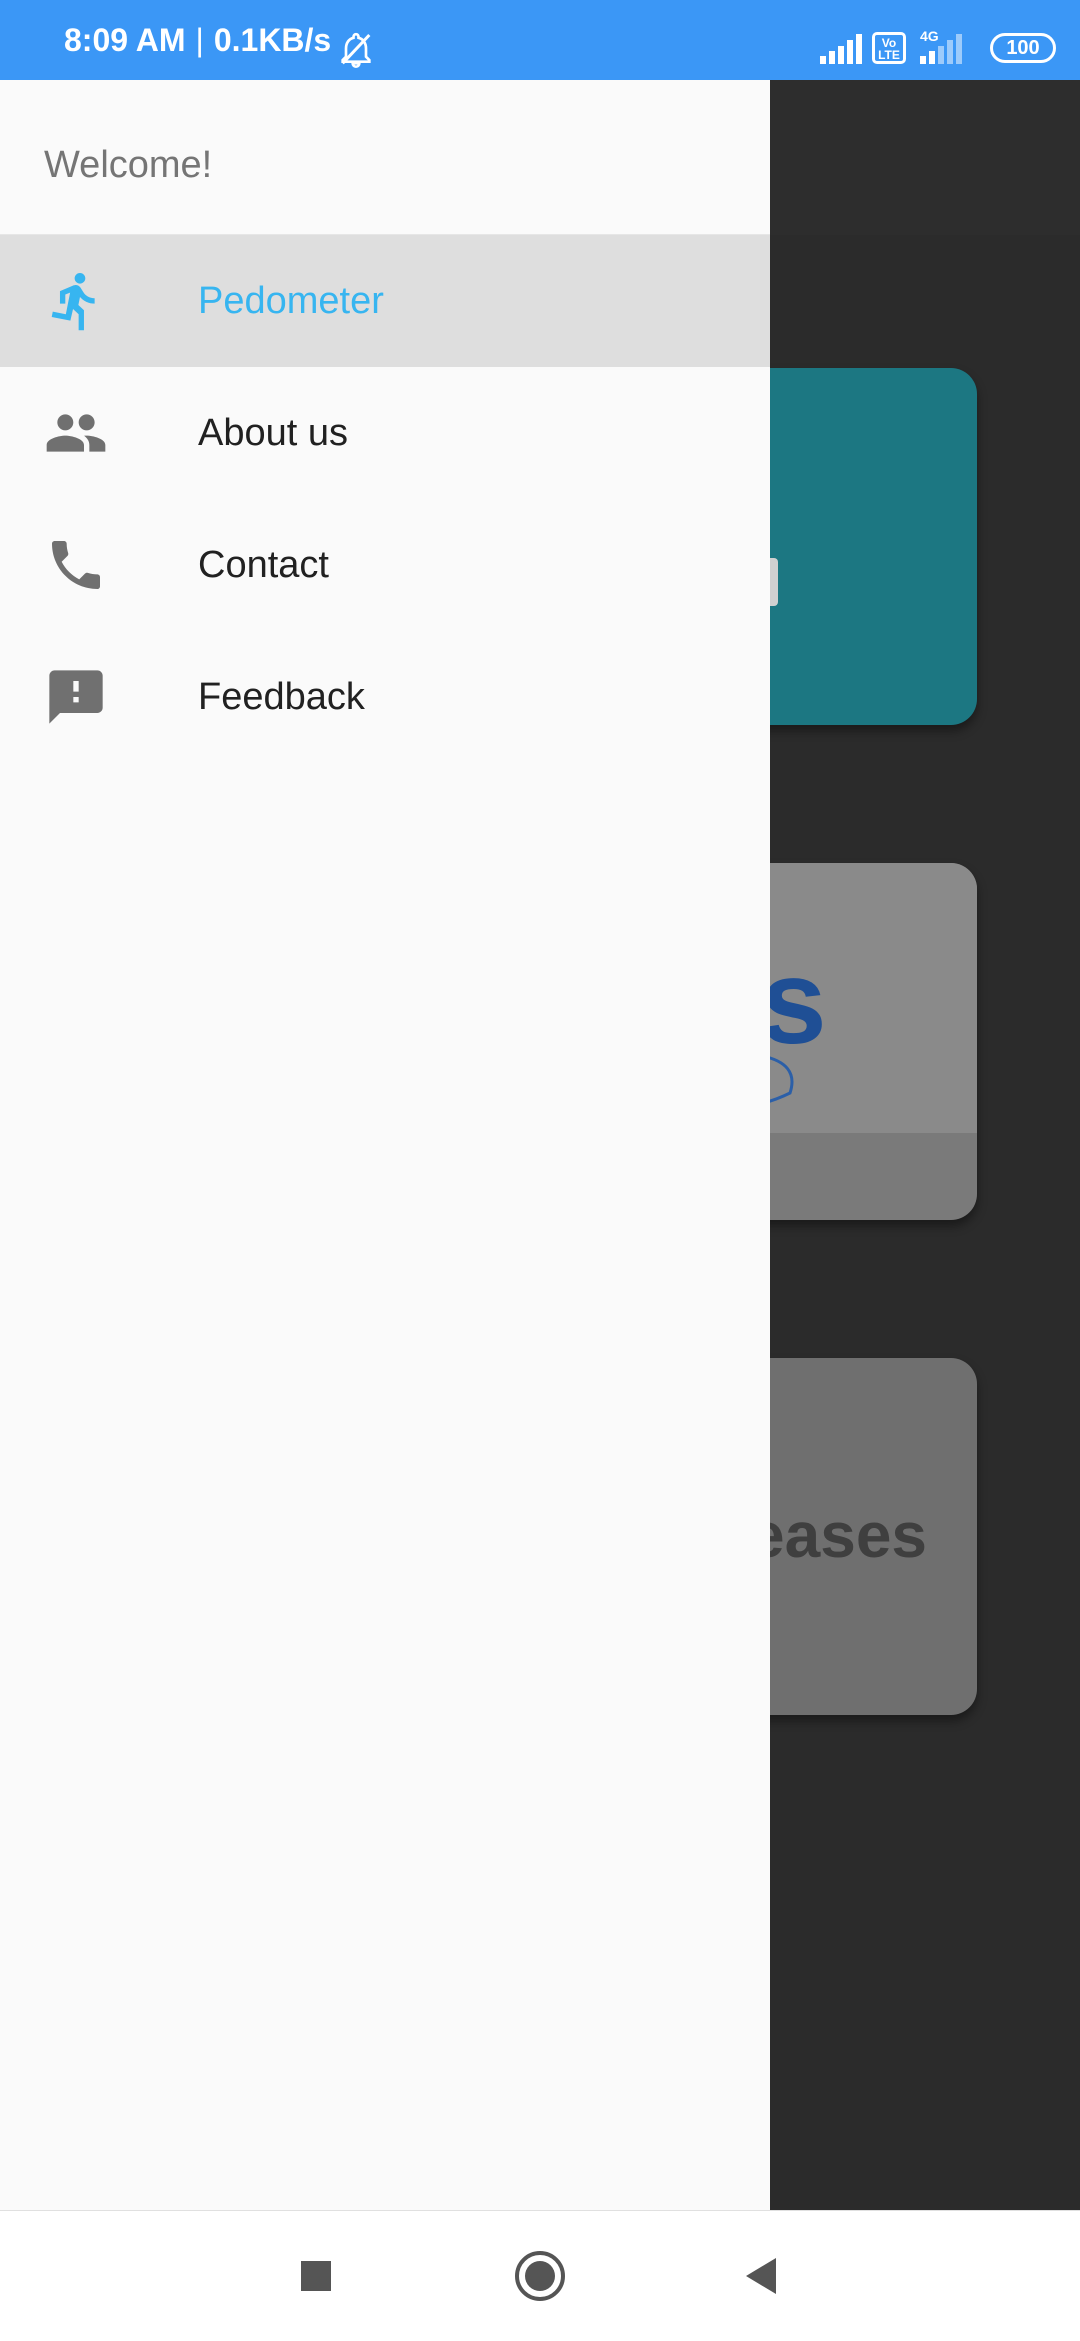  What do you see at coordinates (941, 49) in the screenshot?
I see `signal-4g-icon` at bounding box center [941, 49].